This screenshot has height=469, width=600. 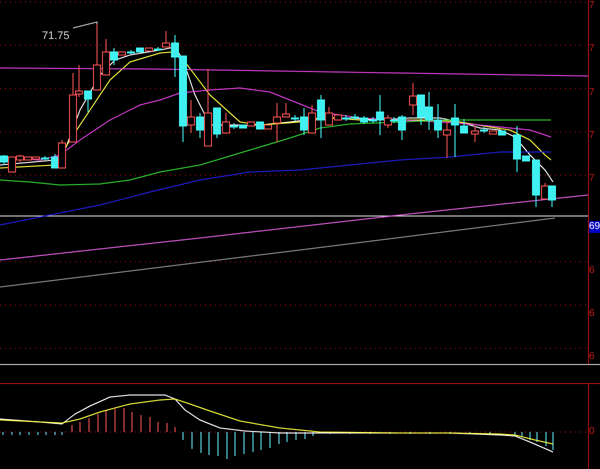 I want to click on current-price-tag: 69, so click(x=594, y=227).